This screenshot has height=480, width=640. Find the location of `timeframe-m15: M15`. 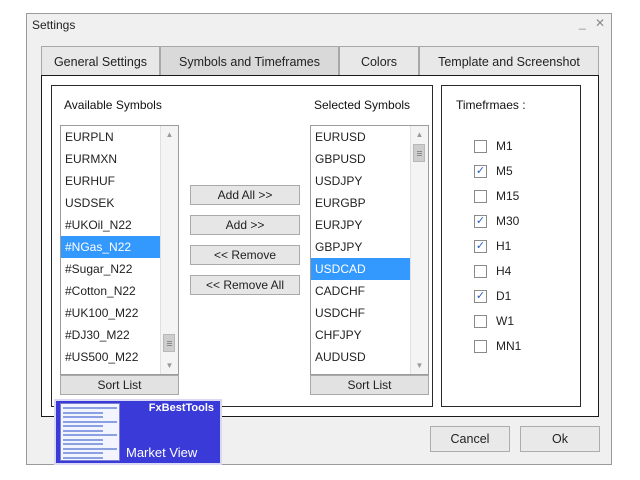

timeframe-m15: M15 is located at coordinates (519, 196).